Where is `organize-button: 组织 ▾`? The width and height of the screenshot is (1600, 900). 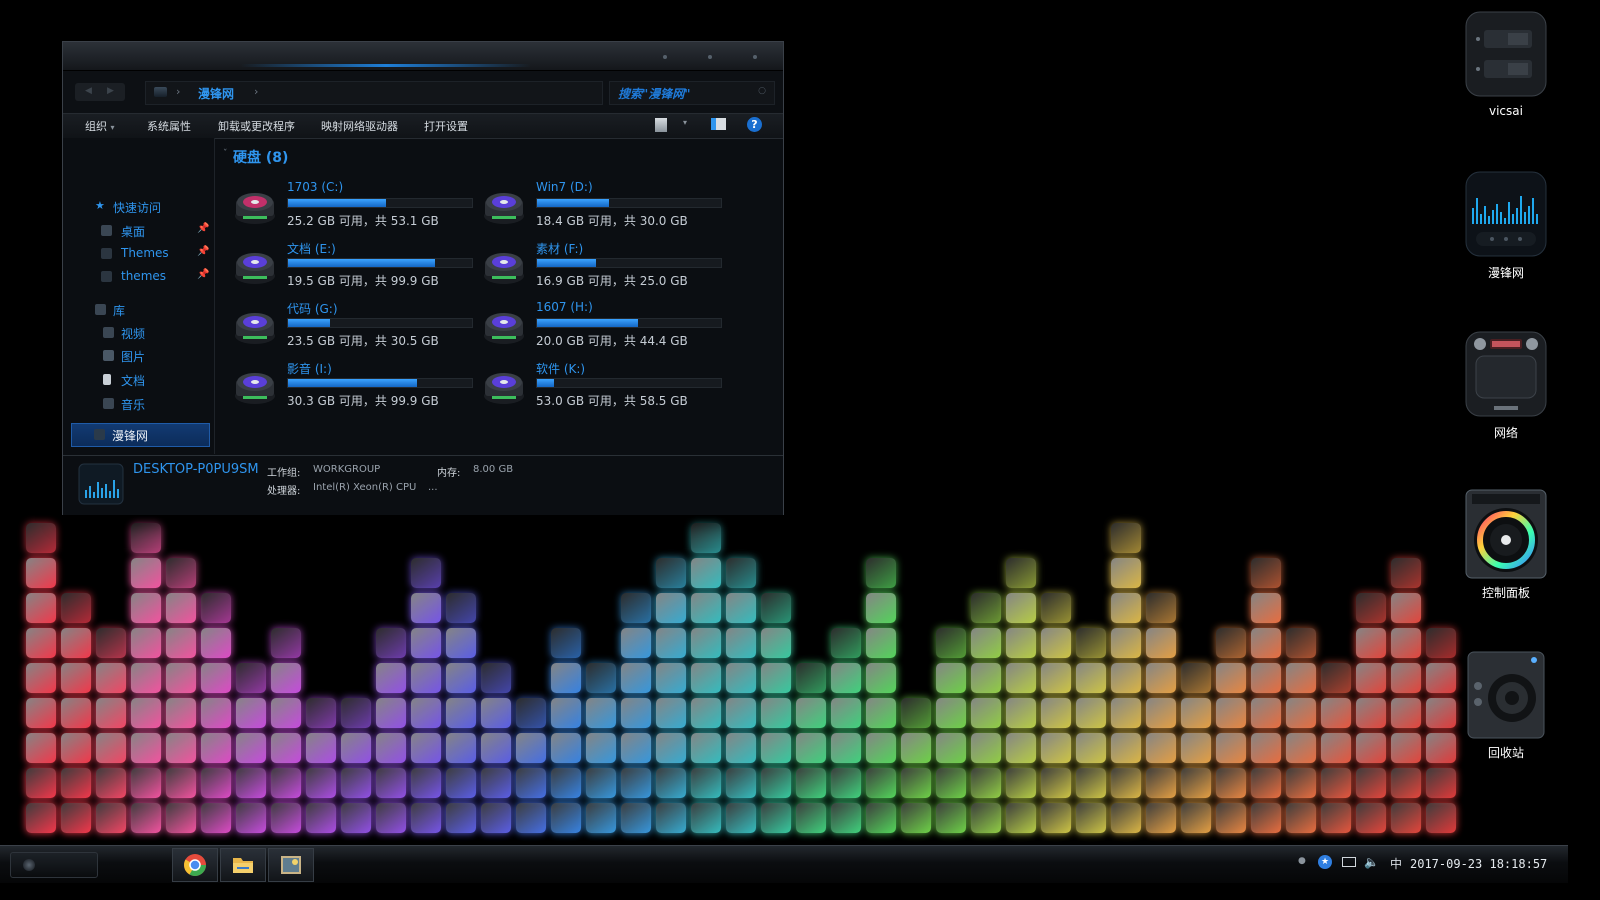 organize-button: 组织 ▾ is located at coordinates (100, 126).